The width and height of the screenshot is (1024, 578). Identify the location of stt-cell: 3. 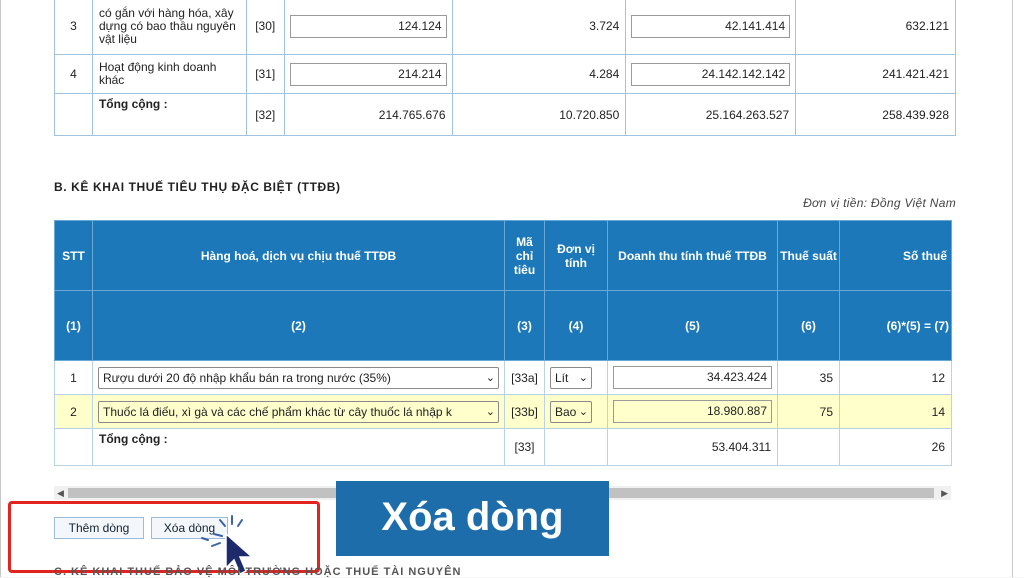
(73, 27).